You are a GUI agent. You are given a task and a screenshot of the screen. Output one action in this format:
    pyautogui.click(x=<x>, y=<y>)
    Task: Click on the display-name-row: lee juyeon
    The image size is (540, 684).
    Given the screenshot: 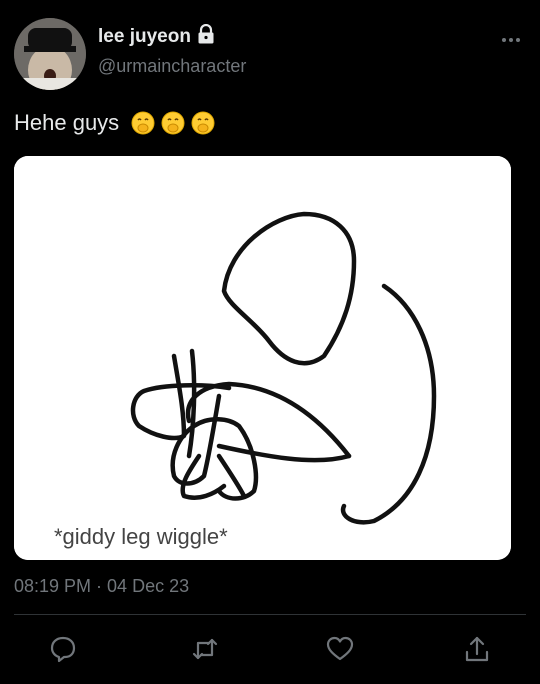 What is the action you would take?
    pyautogui.click(x=156, y=36)
    